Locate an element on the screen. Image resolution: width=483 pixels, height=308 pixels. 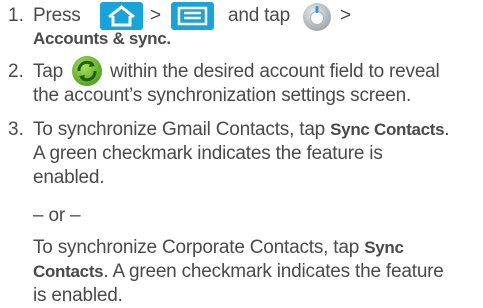
step-3-text: . is located at coordinates (447, 129).